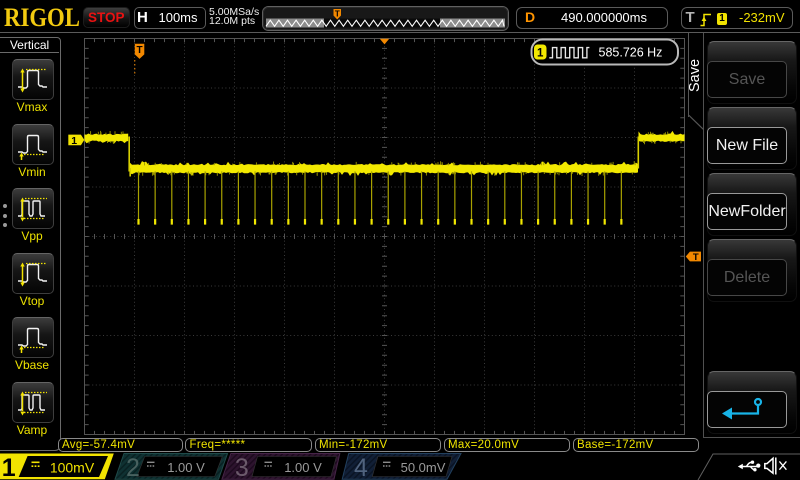 This screenshot has height=480, width=800. Describe the element at coordinates (133, 467) in the screenshot. I see `svg-text: 2` at that location.